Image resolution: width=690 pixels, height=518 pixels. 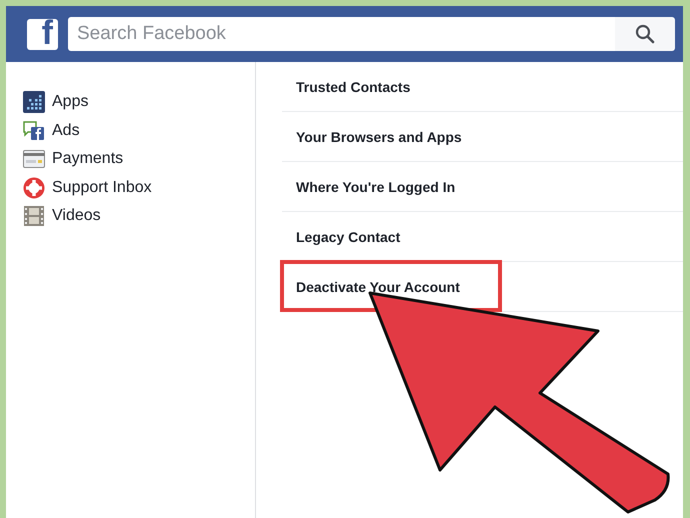 I want to click on search-button, so click(x=645, y=34).